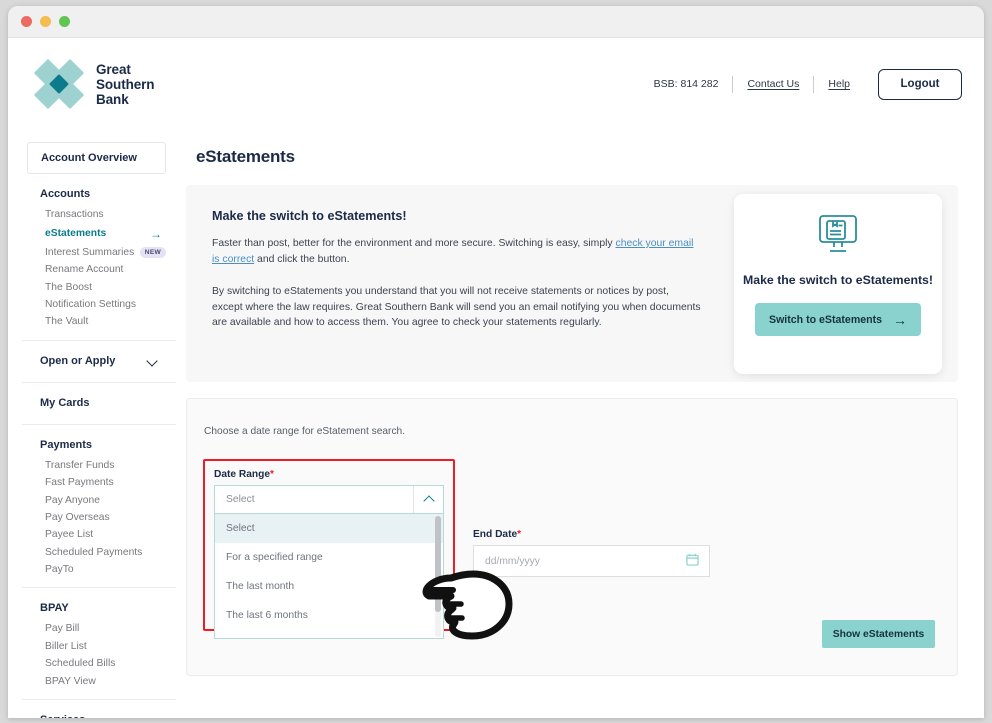 This screenshot has height=723, width=992. Describe the element at coordinates (66, 646) in the screenshot. I see `sidebar-item-label: Biller List` at that location.